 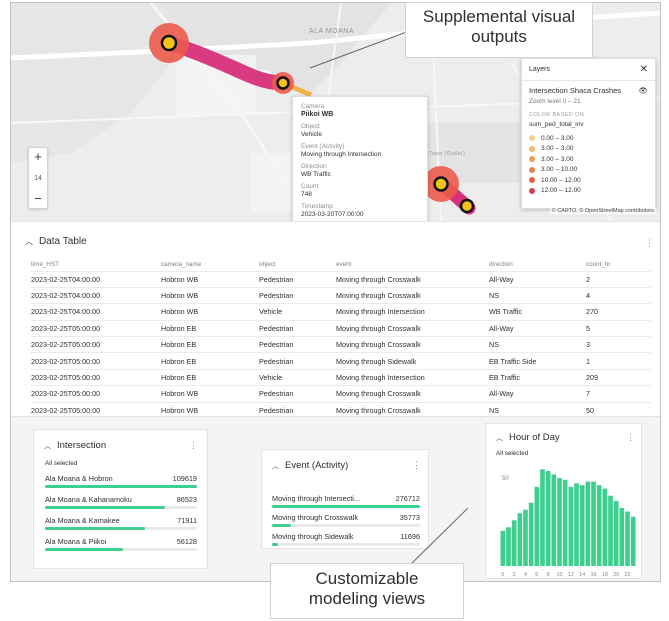 What do you see at coordinates (412, 264) in the screenshot?
I see `column-header: event` at bounding box center [412, 264].